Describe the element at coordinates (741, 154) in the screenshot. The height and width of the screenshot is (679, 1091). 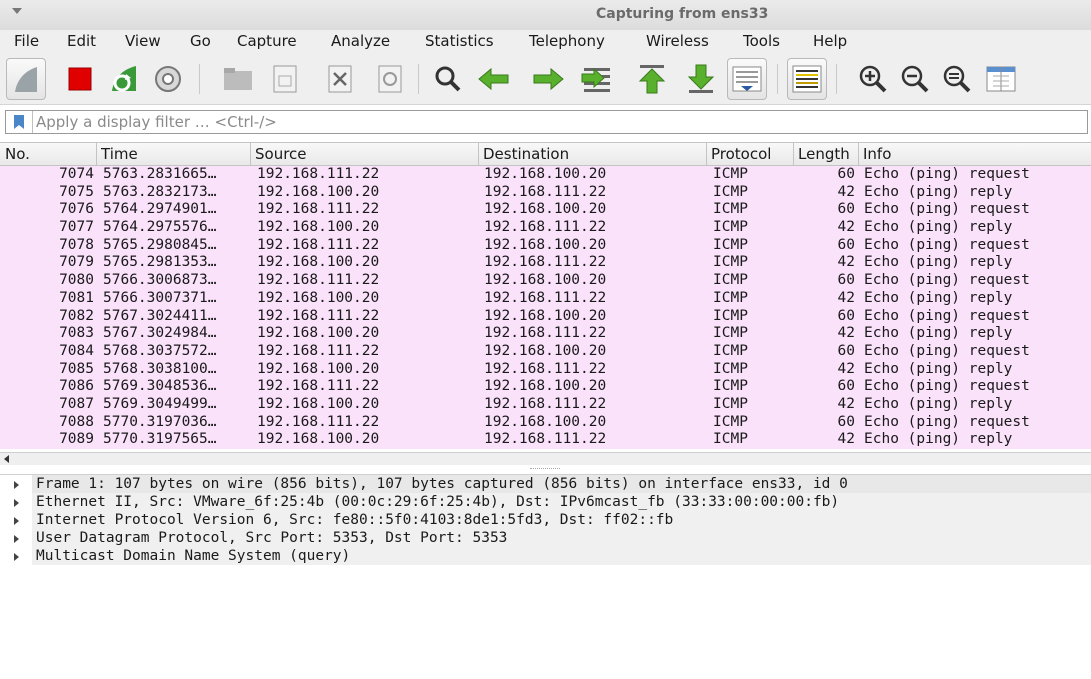
I see `column-header-protocol: Protocol` at that location.